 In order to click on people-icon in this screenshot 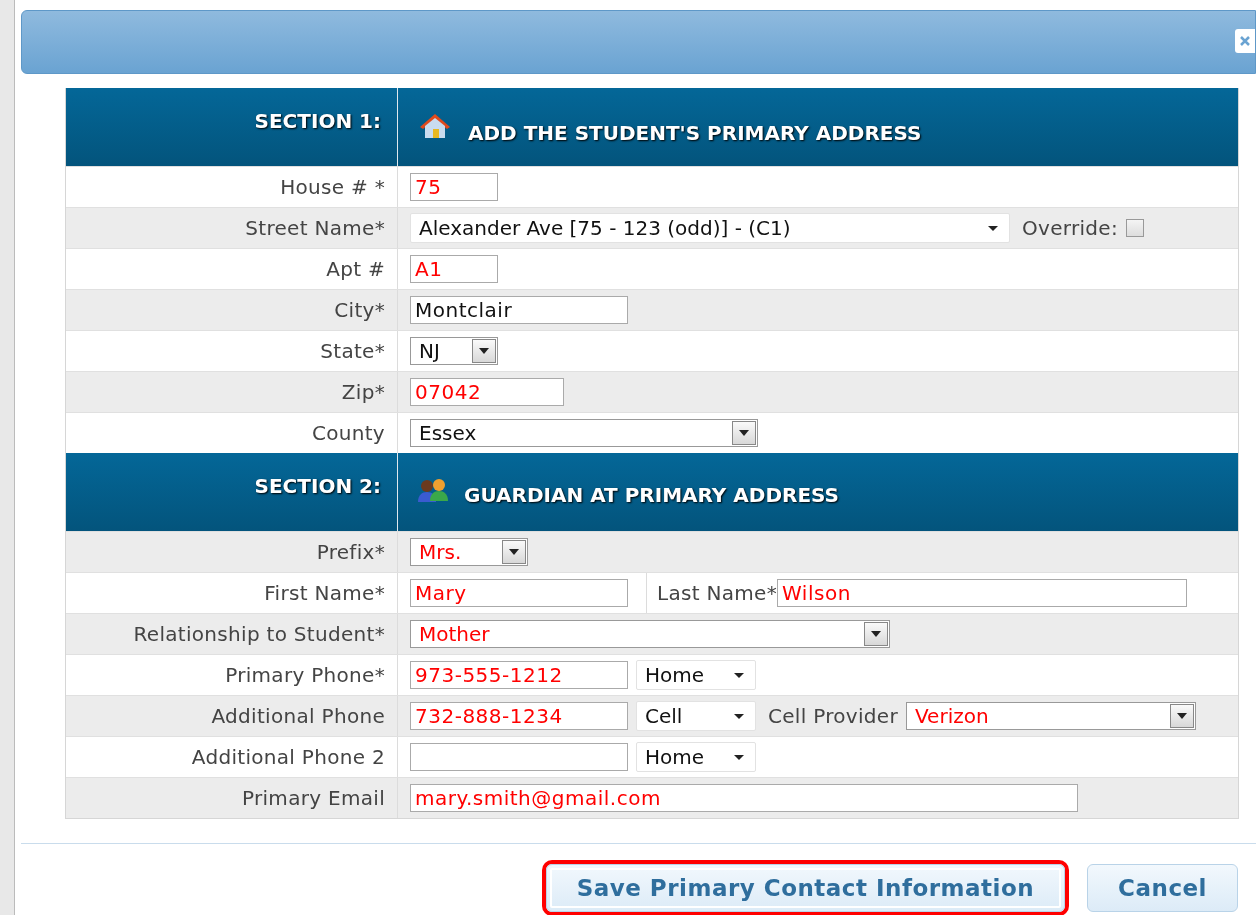, I will do `click(433, 491)`.